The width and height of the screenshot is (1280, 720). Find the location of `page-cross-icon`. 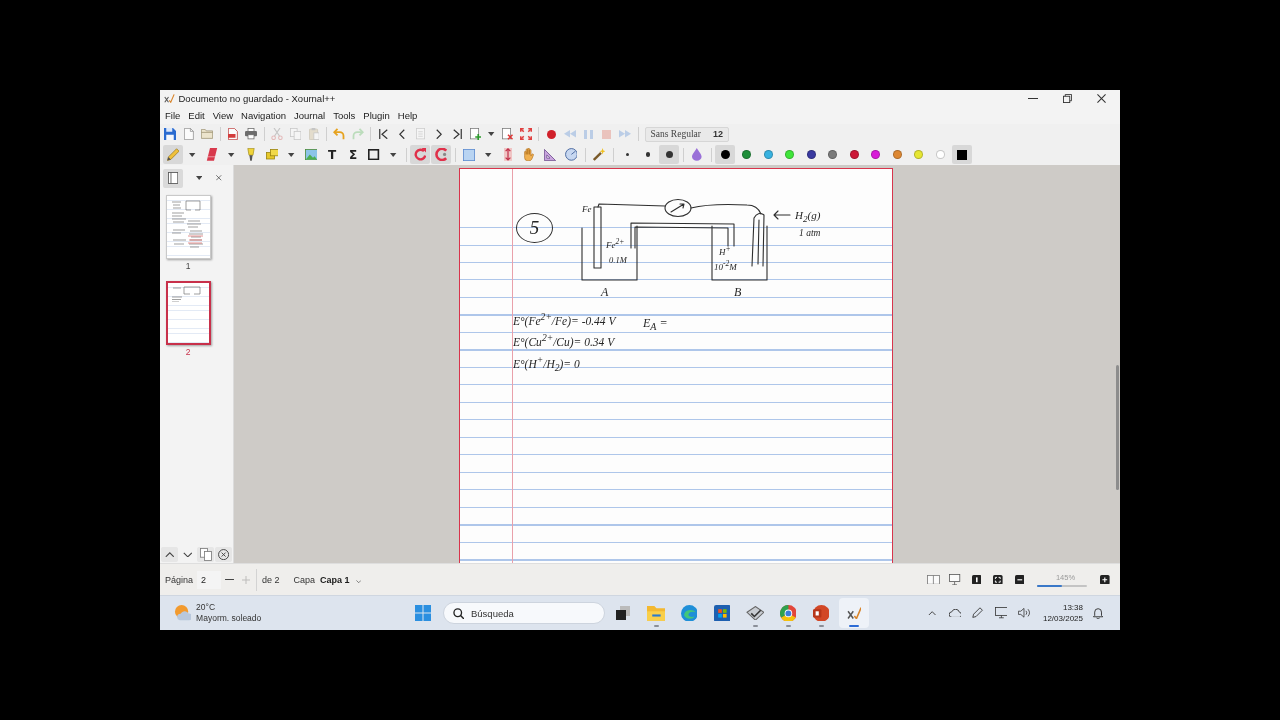

page-cross-icon is located at coordinates (507, 134).